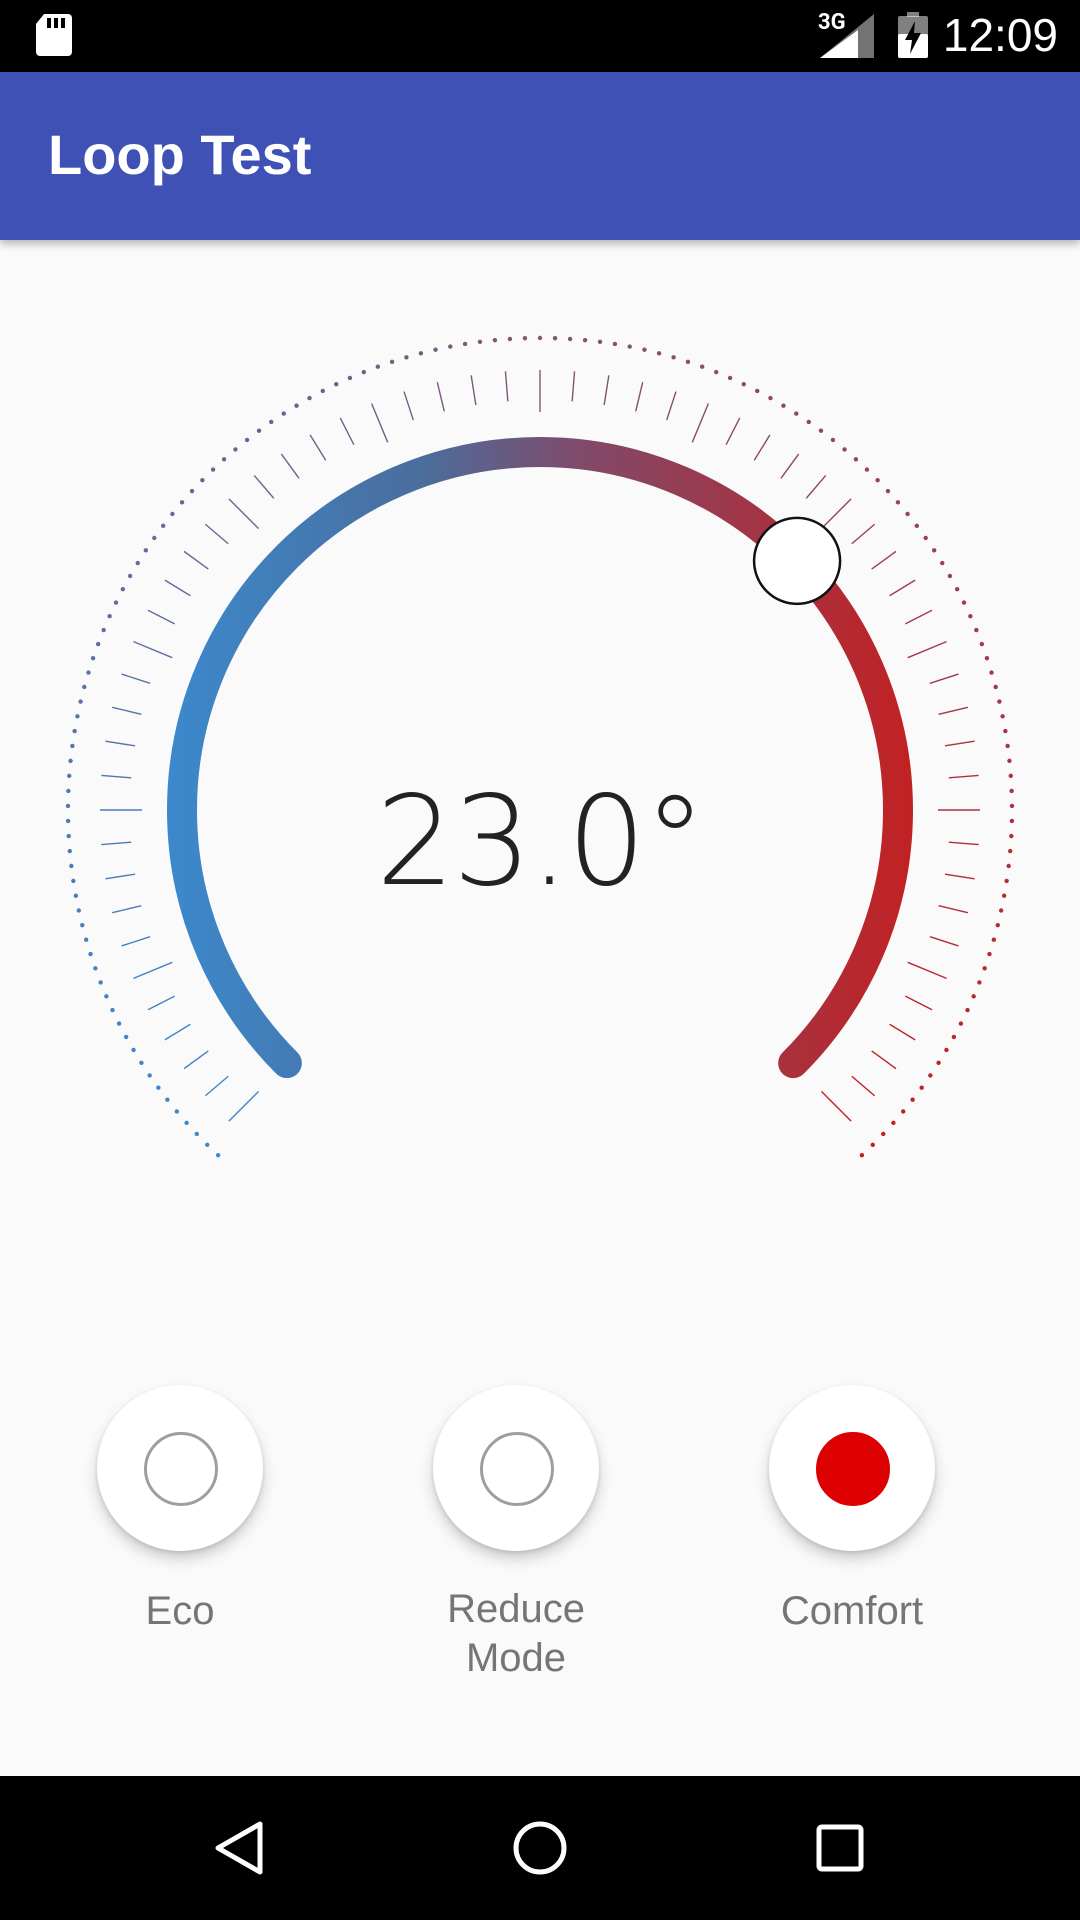 This screenshot has width=1080, height=1920. I want to click on mode-comfort: Comfort, so click(852, 1510).